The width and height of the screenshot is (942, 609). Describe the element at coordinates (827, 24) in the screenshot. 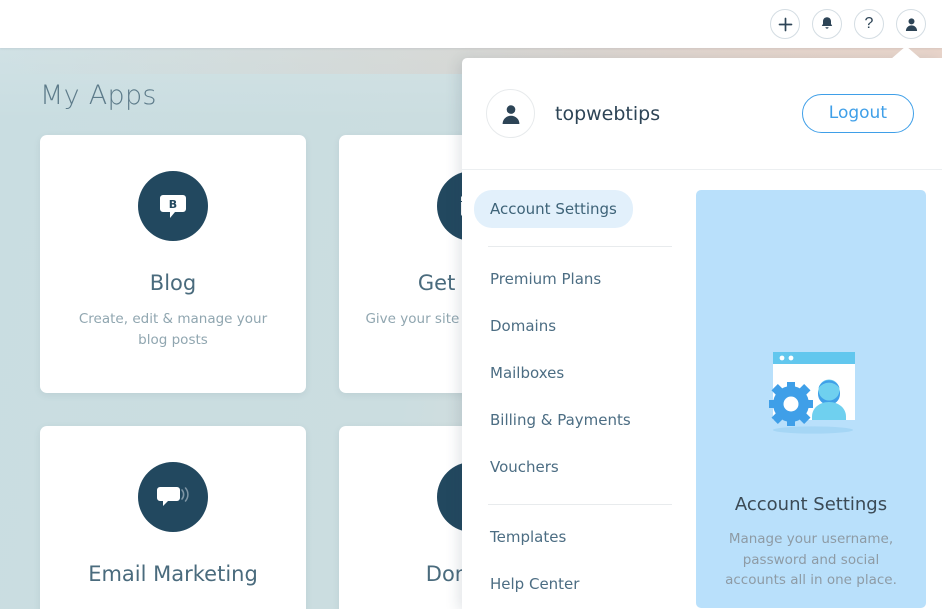

I see `notifications-bell-icon` at that location.